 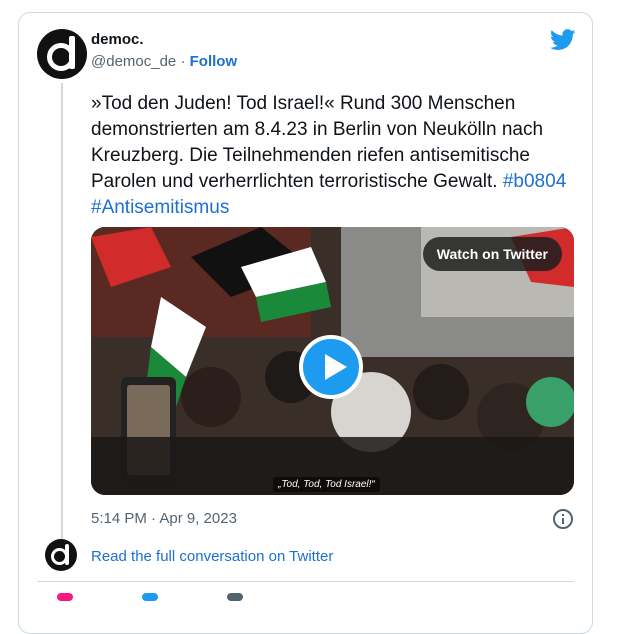 I want to click on hashtag-antisemitismus: #Antisemitismus, so click(x=160, y=207).